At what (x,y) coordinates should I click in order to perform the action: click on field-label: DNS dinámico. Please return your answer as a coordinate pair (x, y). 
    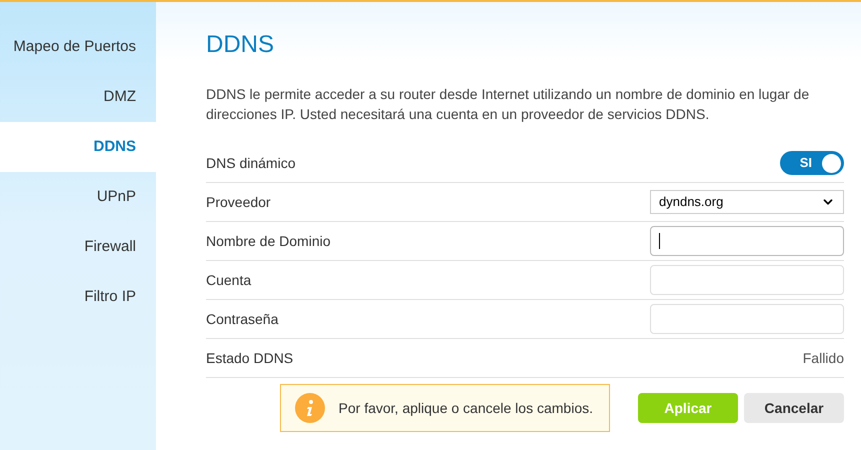
    Looking at the image, I should click on (251, 163).